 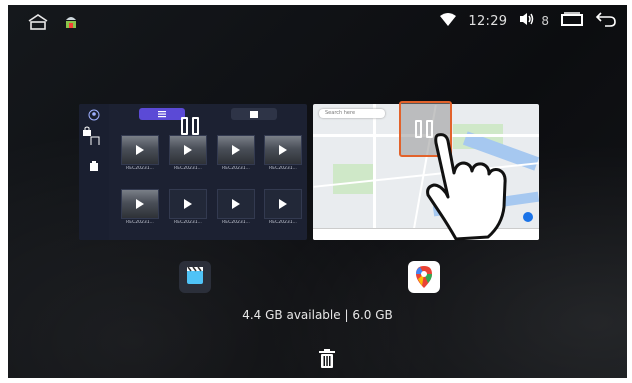 What do you see at coordinates (94, 172) in the screenshot?
I see `recorder-sidebar` at bounding box center [94, 172].